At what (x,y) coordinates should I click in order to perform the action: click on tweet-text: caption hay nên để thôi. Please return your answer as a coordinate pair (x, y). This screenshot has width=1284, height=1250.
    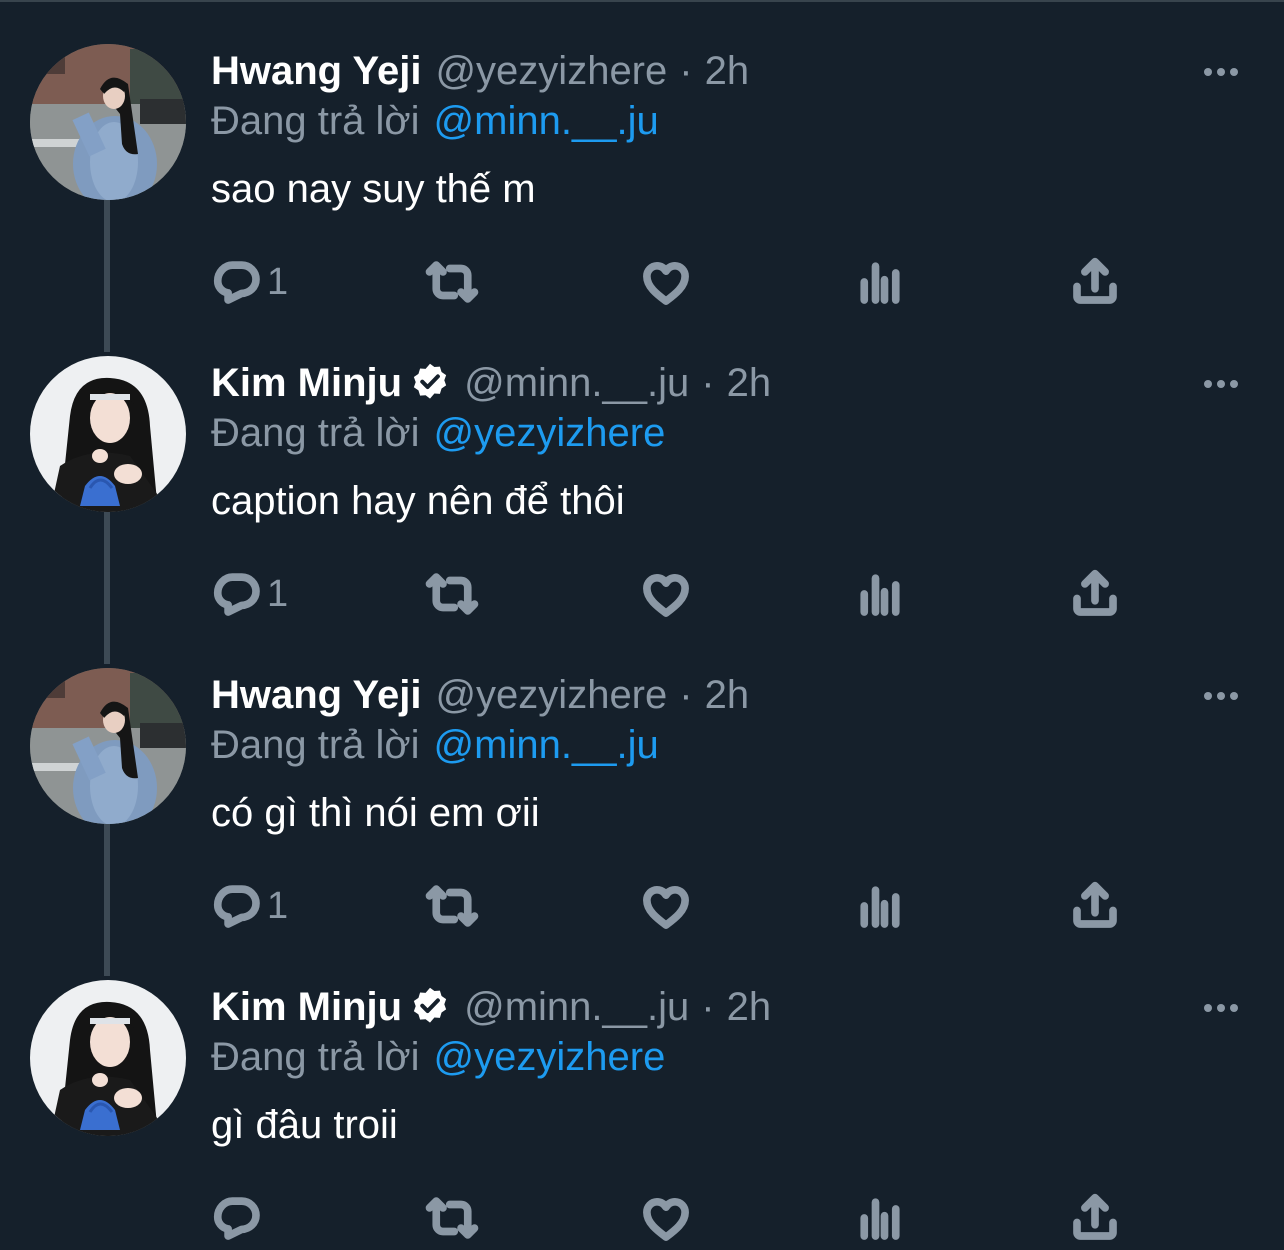
    Looking at the image, I should click on (418, 501).